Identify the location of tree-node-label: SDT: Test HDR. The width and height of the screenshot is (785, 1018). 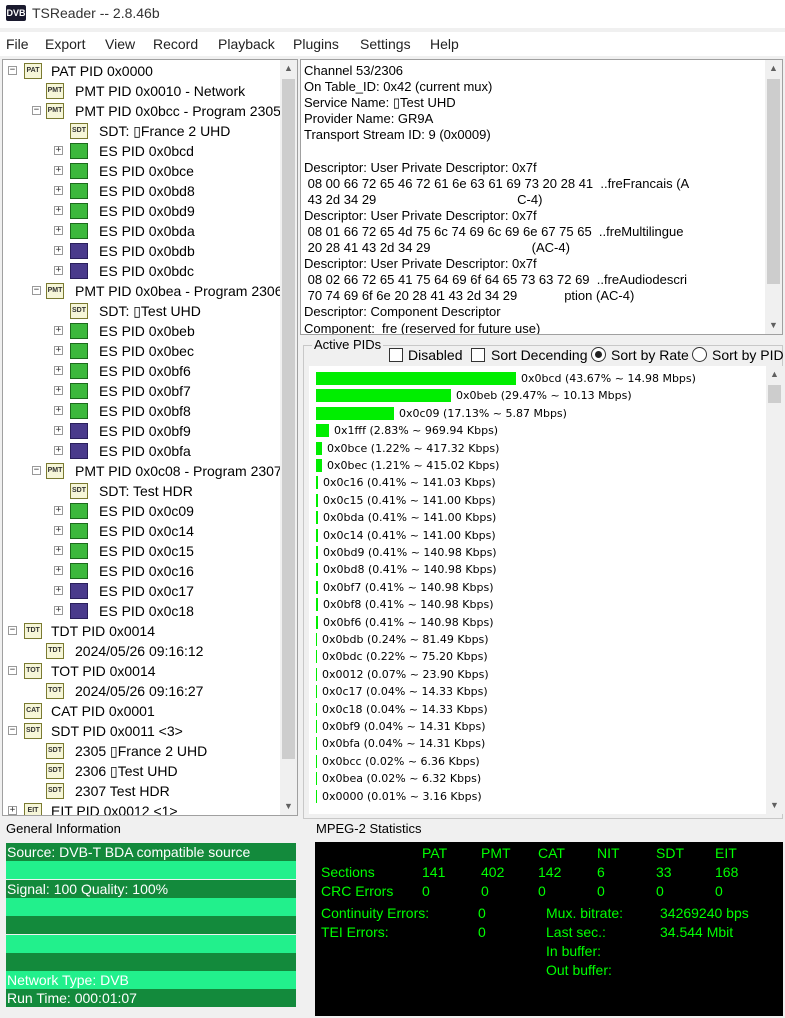
(146, 490).